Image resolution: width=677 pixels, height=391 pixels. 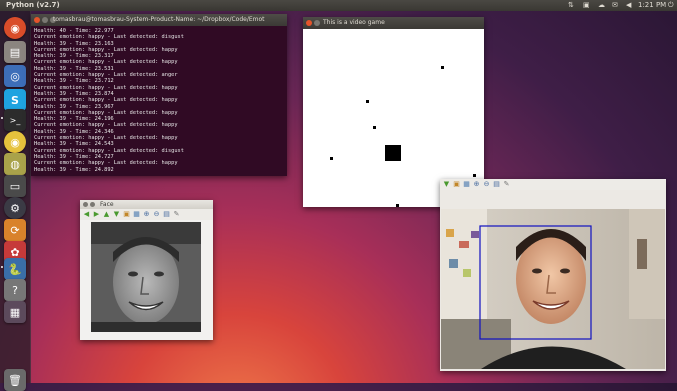 What do you see at coordinates (15, 120) in the screenshot?
I see `terminal-icon: >_` at bounding box center [15, 120].